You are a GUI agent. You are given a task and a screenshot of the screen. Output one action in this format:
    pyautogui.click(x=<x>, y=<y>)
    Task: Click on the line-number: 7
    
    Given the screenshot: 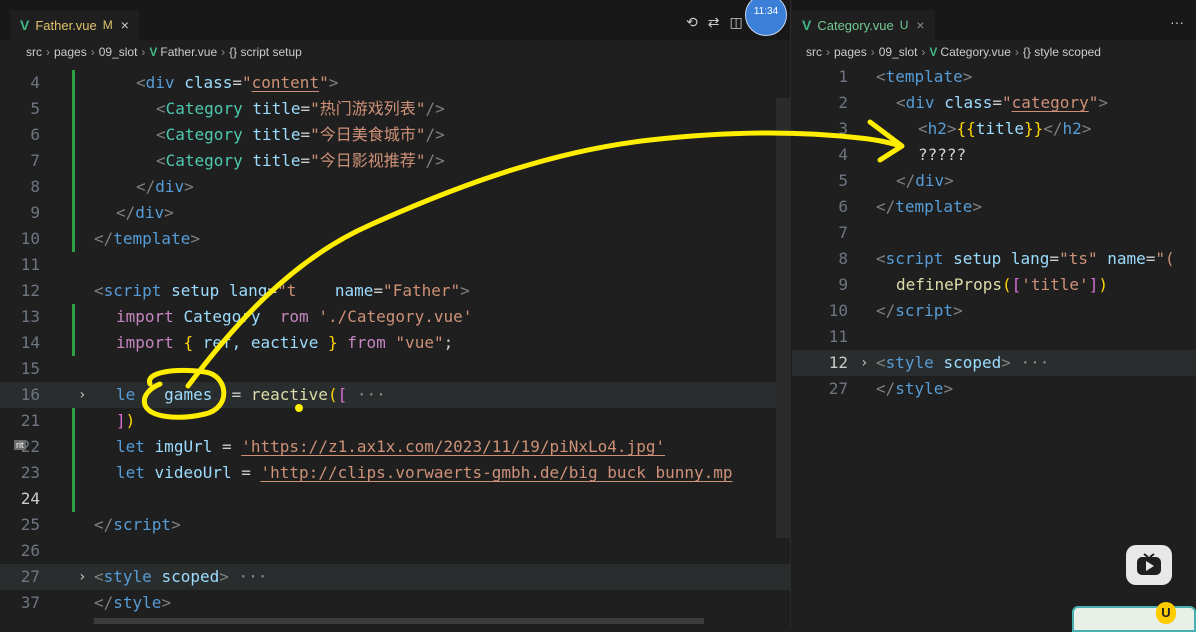 What is the action you would take?
    pyautogui.click(x=35, y=160)
    